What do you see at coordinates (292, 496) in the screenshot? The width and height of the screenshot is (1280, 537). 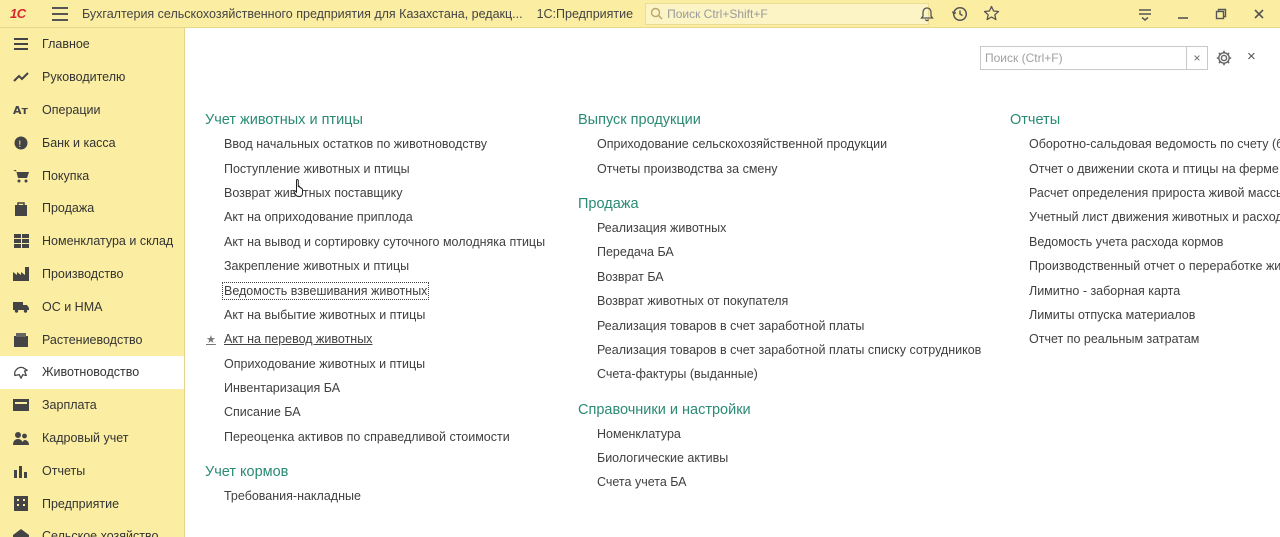 I see `panel-link-label: Требования-накладные` at bounding box center [292, 496].